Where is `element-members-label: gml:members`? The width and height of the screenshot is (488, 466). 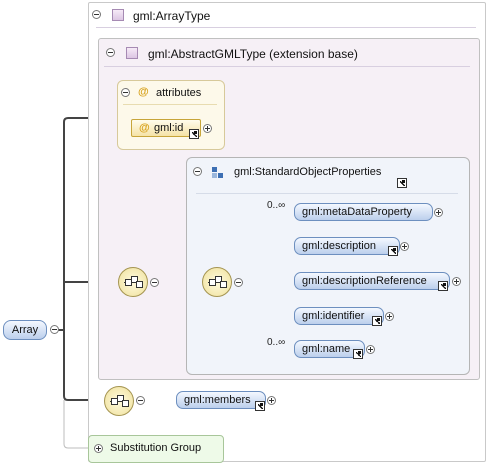 element-members-label: gml:members is located at coordinates (217, 400).